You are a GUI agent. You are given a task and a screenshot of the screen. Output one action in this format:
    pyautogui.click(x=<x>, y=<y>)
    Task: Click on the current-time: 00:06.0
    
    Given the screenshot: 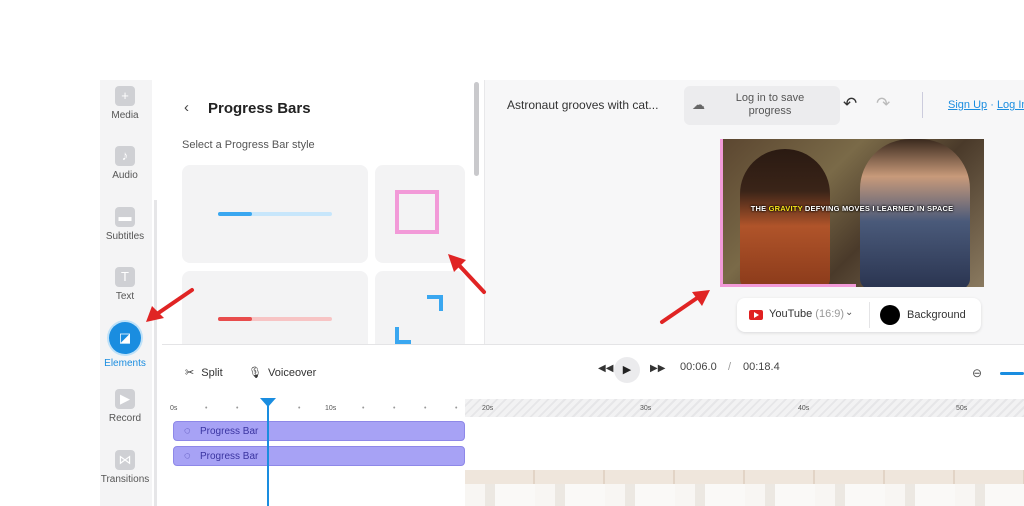 What is the action you would take?
    pyautogui.click(x=698, y=367)
    